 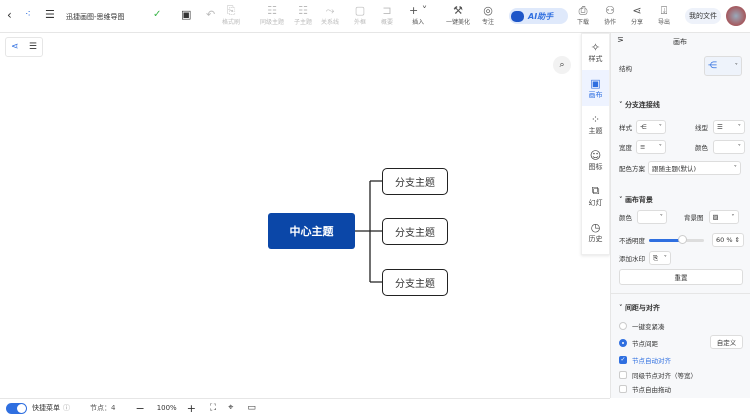 I want to click on divider, so click(x=680, y=293).